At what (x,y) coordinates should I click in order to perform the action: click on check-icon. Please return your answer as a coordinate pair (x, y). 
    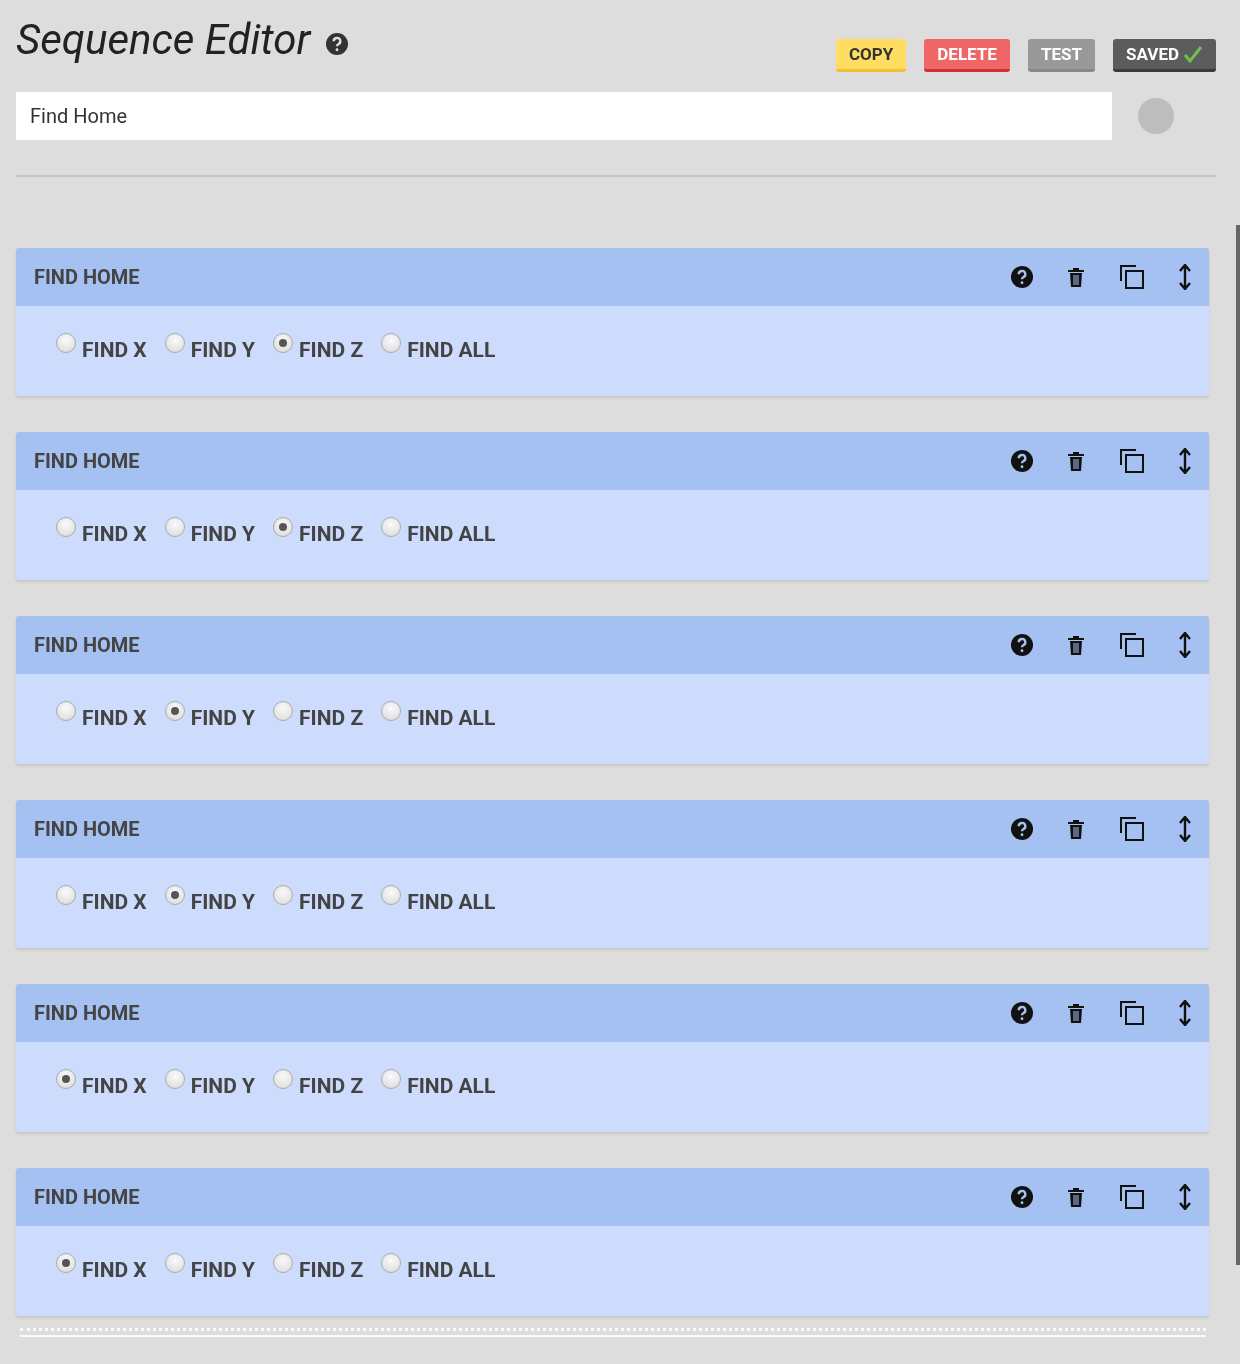
    Looking at the image, I should click on (1193, 54).